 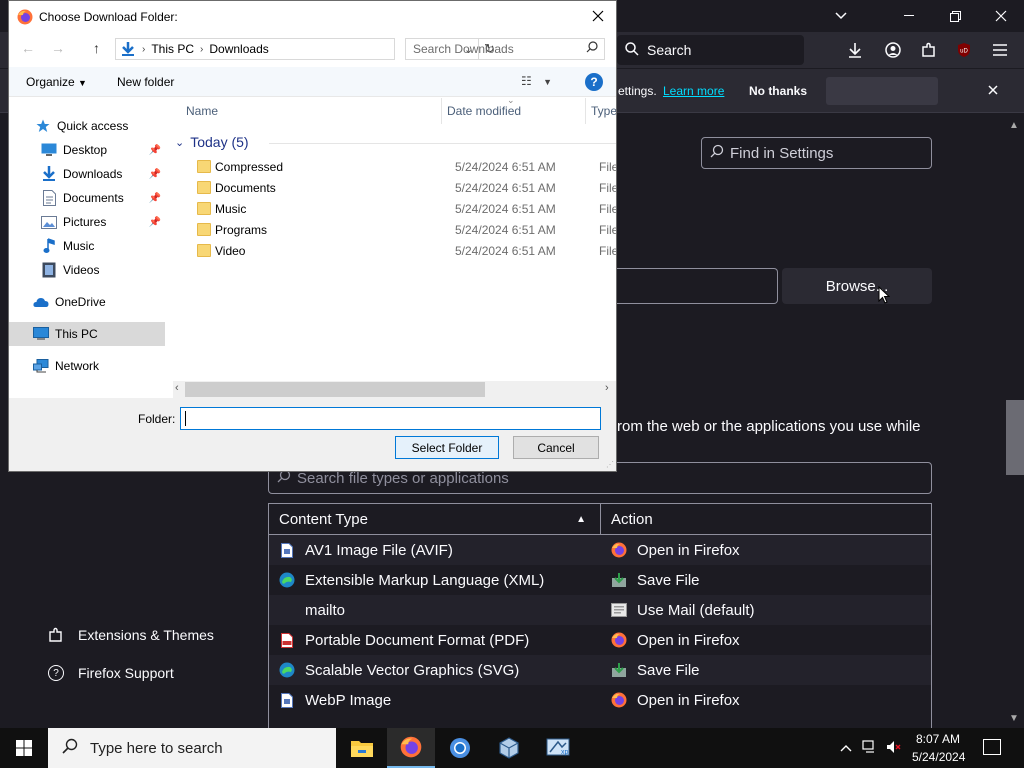 What do you see at coordinates (58, 48) in the screenshot?
I see `forward-arrow-icon: →` at bounding box center [58, 48].